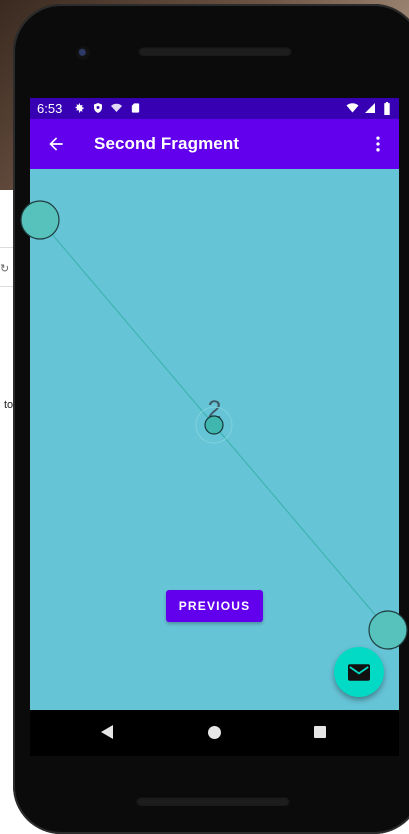 The image size is (409, 834). What do you see at coordinates (107, 108) in the screenshot?
I see `status-icons-left` at bounding box center [107, 108].